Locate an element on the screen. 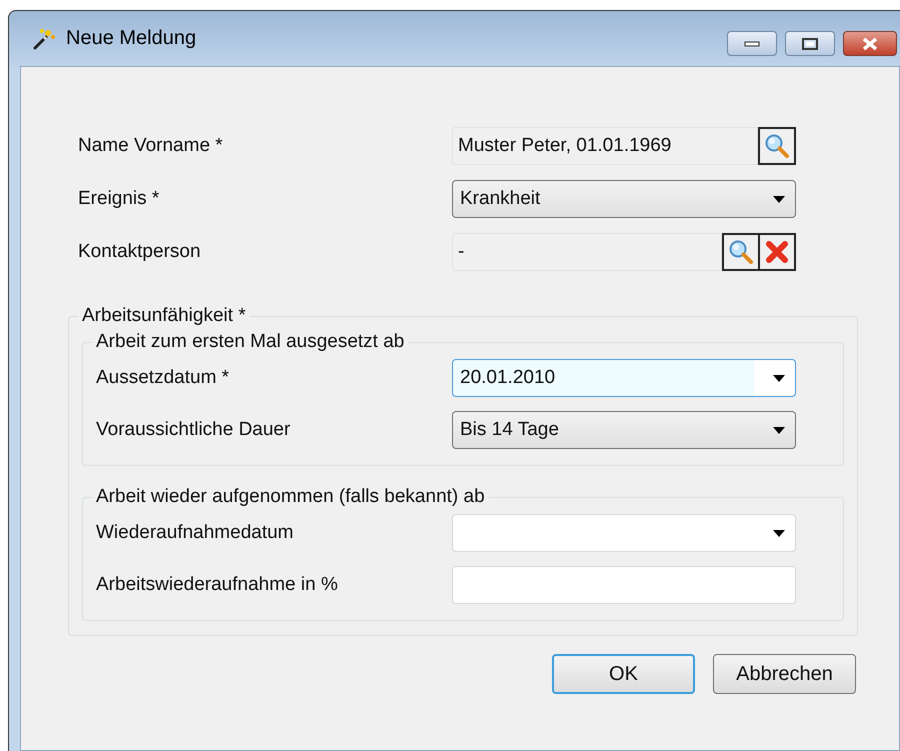  maximize-button is located at coordinates (810, 43).